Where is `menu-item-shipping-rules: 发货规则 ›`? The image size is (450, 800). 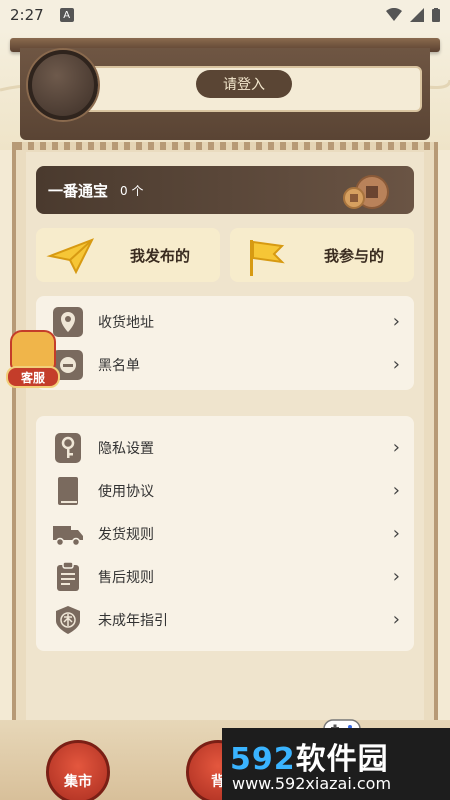 menu-item-shipping-rules: 发货规则 › is located at coordinates (225, 533).